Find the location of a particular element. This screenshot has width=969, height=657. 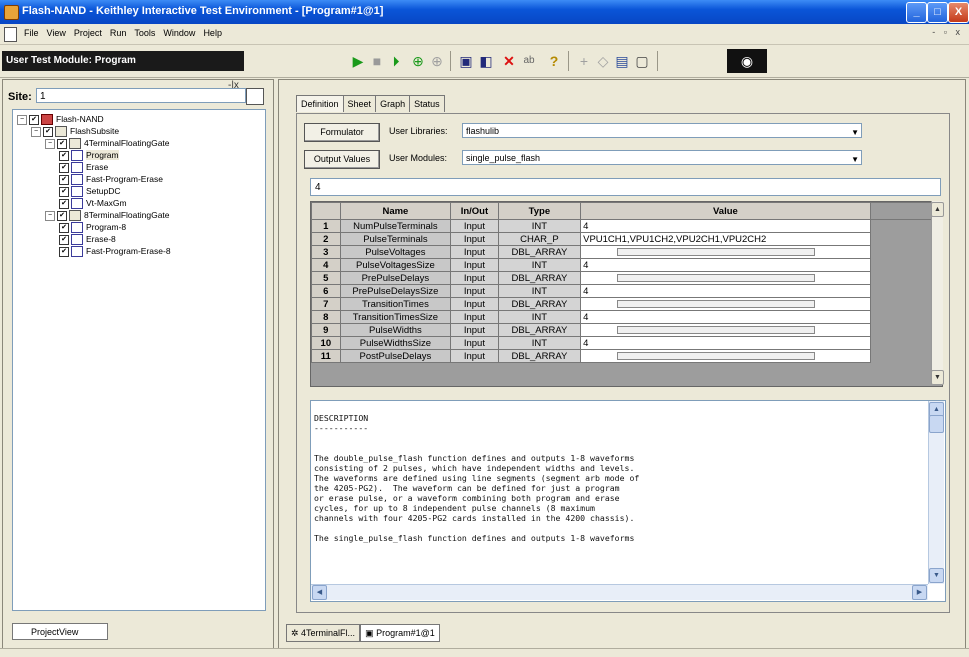

name-cell: PulseWidths is located at coordinates (395, 330).